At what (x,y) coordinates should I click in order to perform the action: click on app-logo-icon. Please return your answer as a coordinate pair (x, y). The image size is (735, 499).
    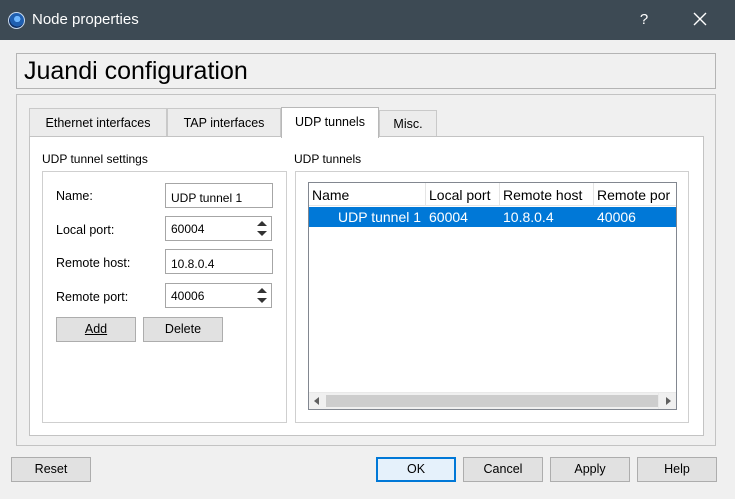
    Looking at the image, I should click on (16, 20).